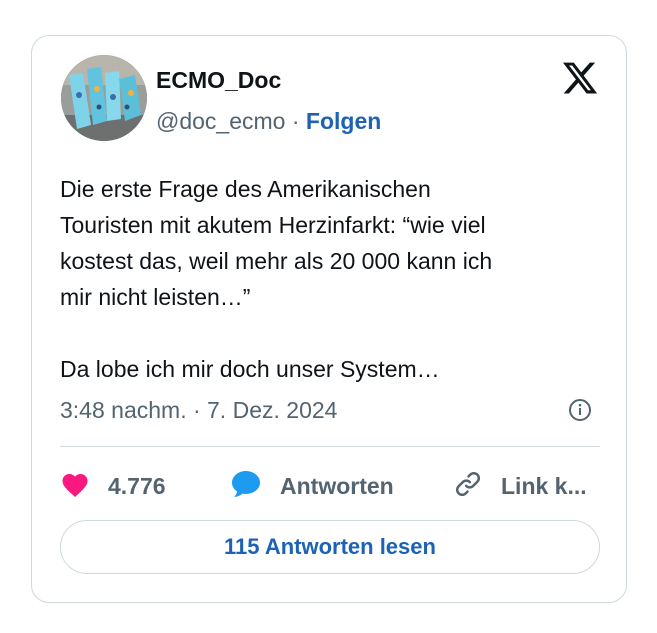 This screenshot has height=633, width=657. Describe the element at coordinates (580, 78) in the screenshot. I see `x-logo-icon` at that location.